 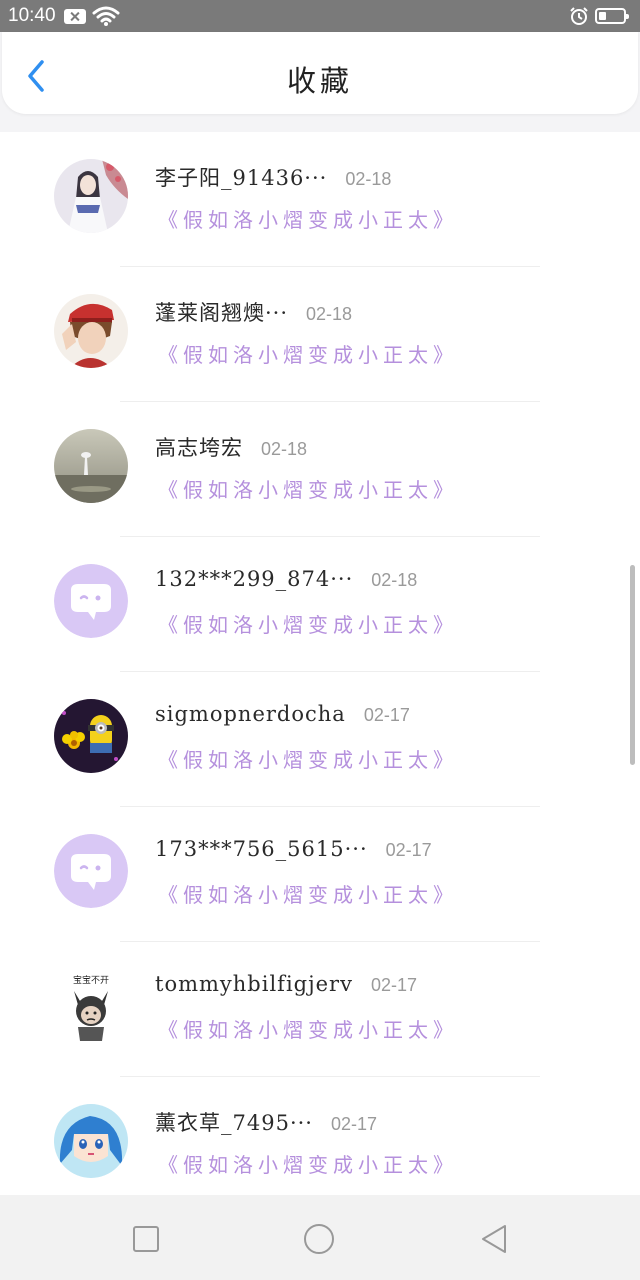 I want to click on list-item: 薰衣草_7495··· 02-17 《假如洛小熠变成小正太》, so click(x=320, y=1144).